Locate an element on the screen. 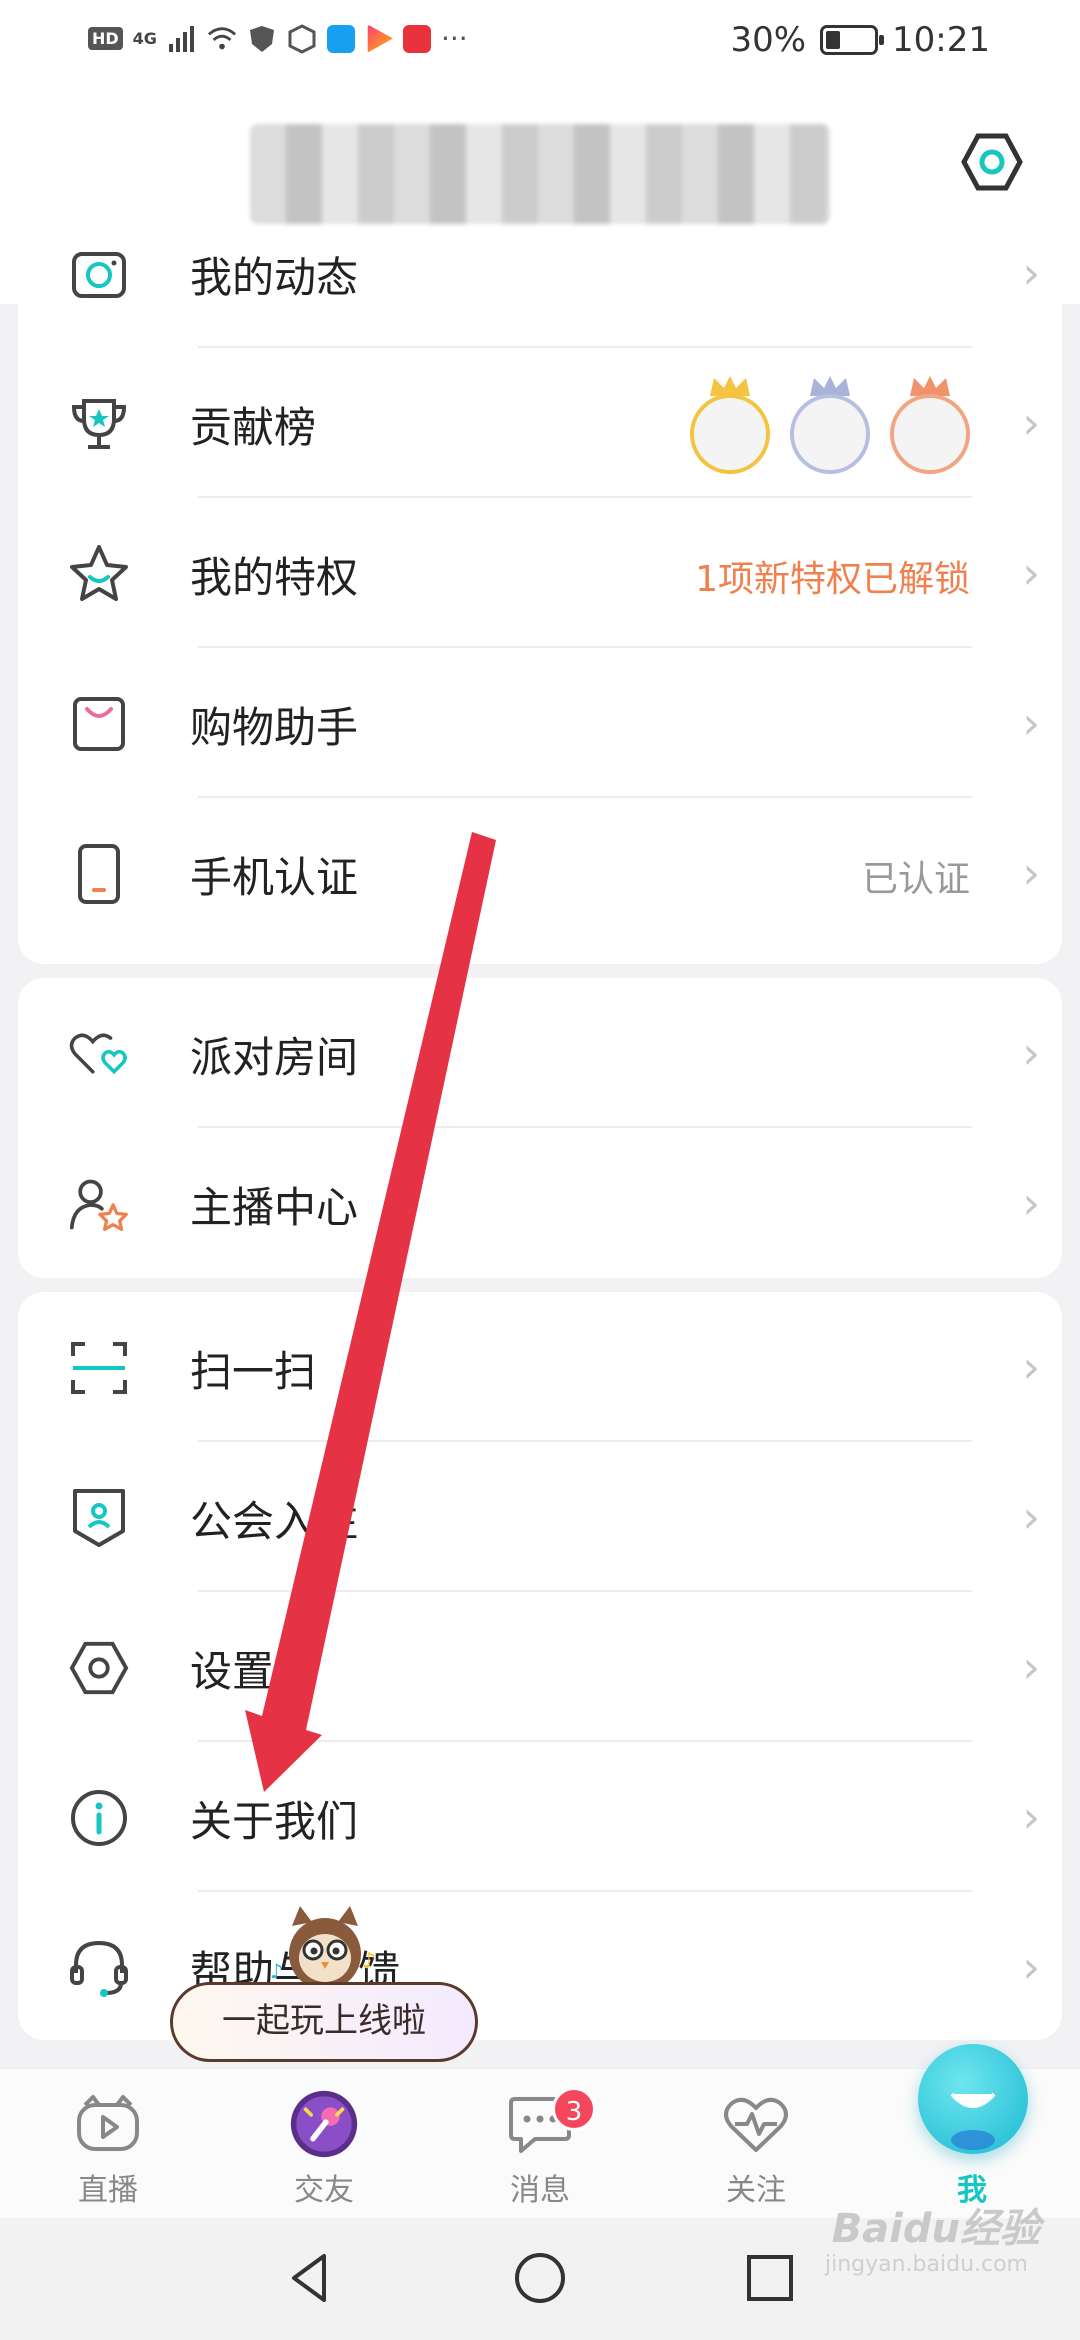  menu-card-party: 派对房间 › 主播中心 › is located at coordinates (540, 1128).